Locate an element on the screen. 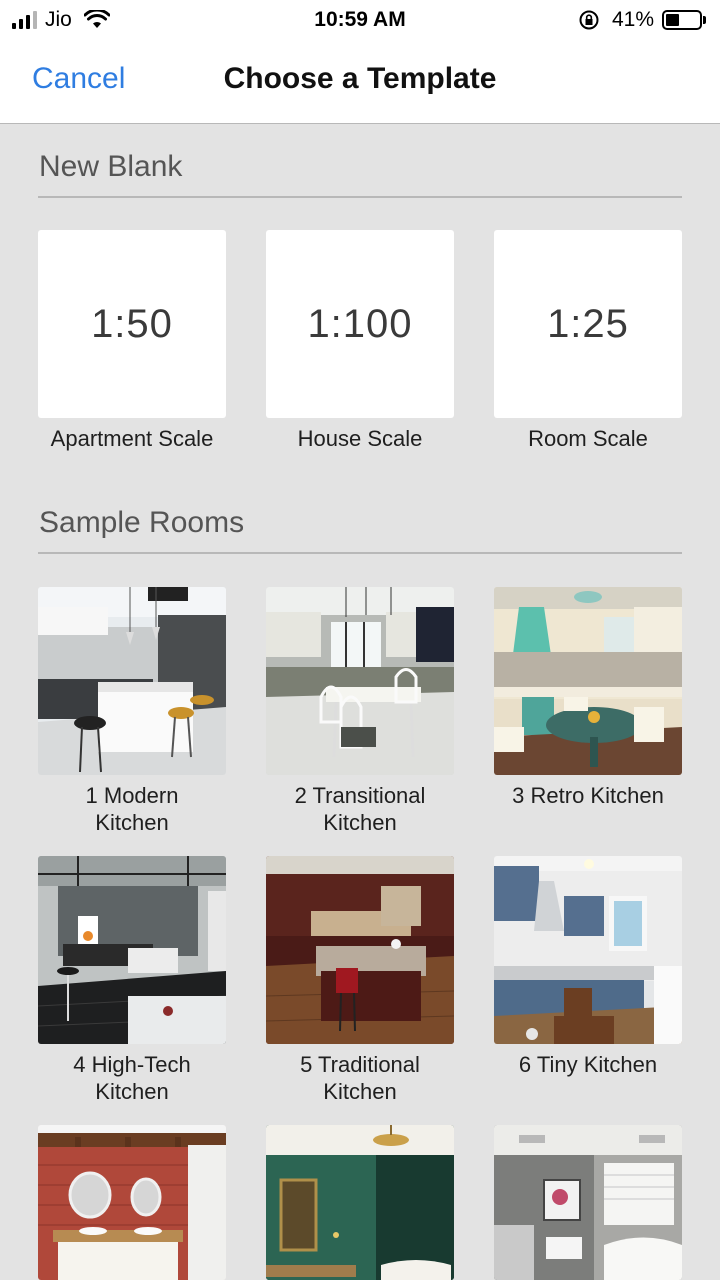  battery-percent: 41% is located at coordinates (632, 19).